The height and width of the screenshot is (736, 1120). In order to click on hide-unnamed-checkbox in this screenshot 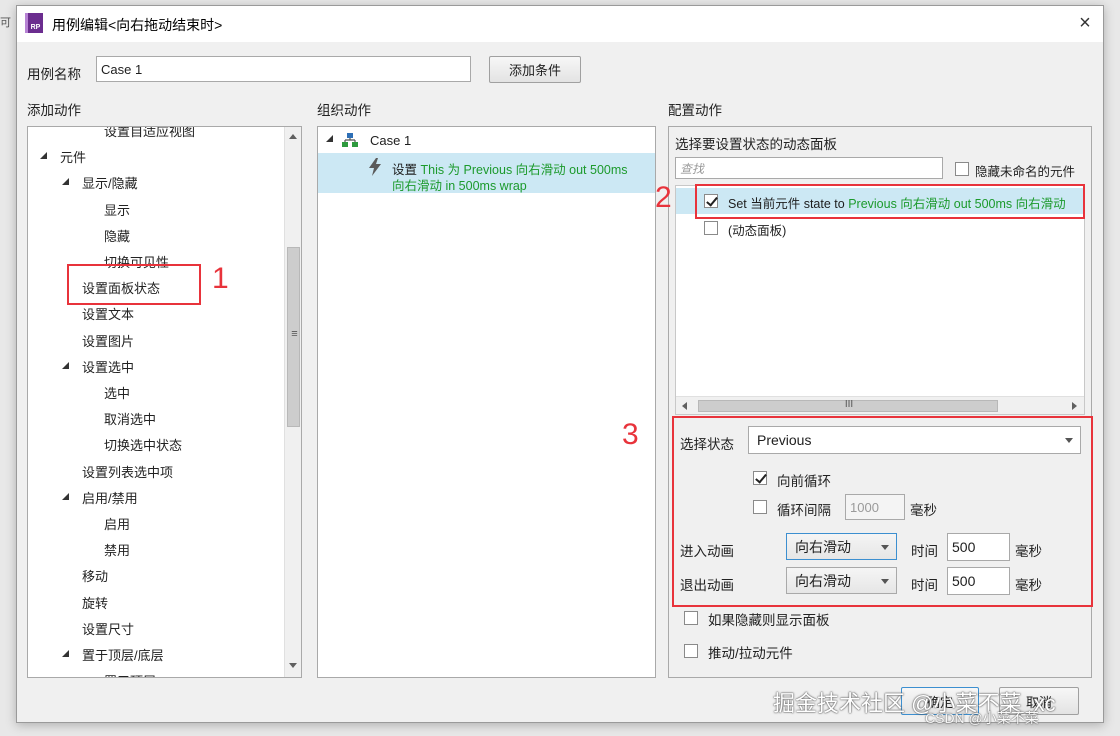, I will do `click(962, 169)`.